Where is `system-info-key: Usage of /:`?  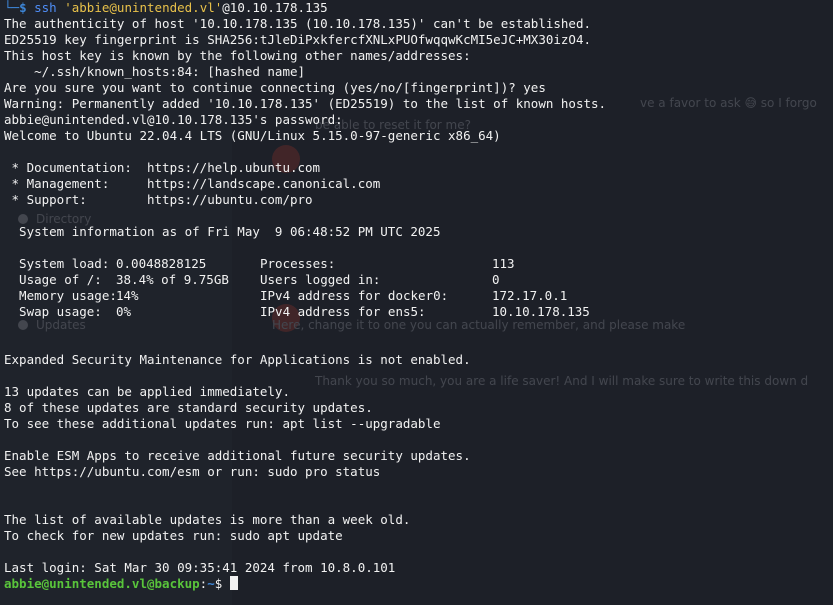 system-info-key: Usage of /: is located at coordinates (53, 279).